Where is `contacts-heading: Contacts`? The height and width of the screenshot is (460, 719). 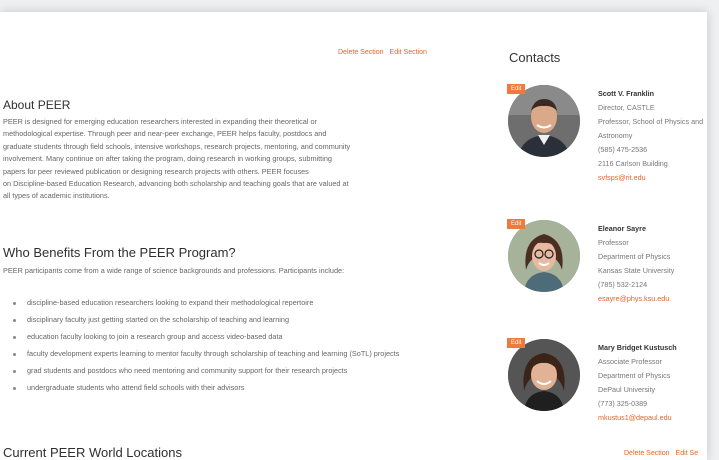
contacts-heading: Contacts is located at coordinates (535, 57).